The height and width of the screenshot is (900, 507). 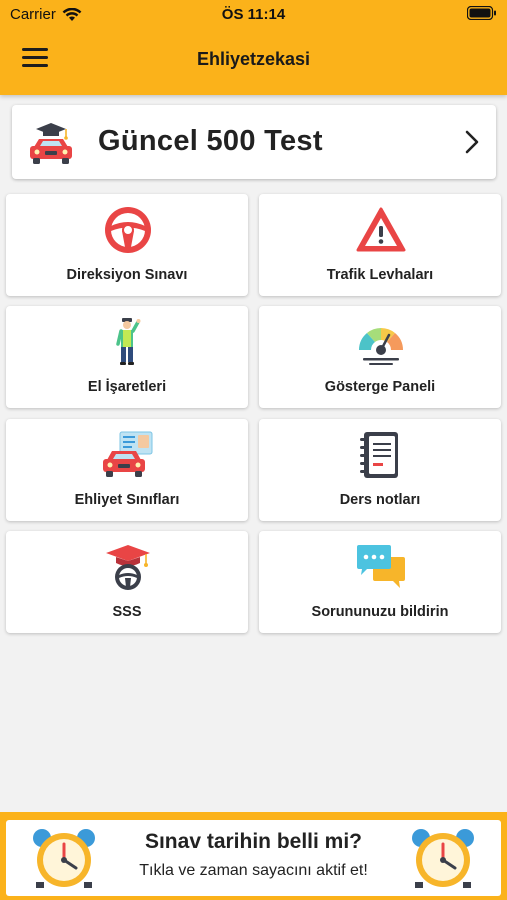 What do you see at coordinates (127, 387) in the screenshot?
I see `menu-card-label: El İşaretleri` at bounding box center [127, 387].